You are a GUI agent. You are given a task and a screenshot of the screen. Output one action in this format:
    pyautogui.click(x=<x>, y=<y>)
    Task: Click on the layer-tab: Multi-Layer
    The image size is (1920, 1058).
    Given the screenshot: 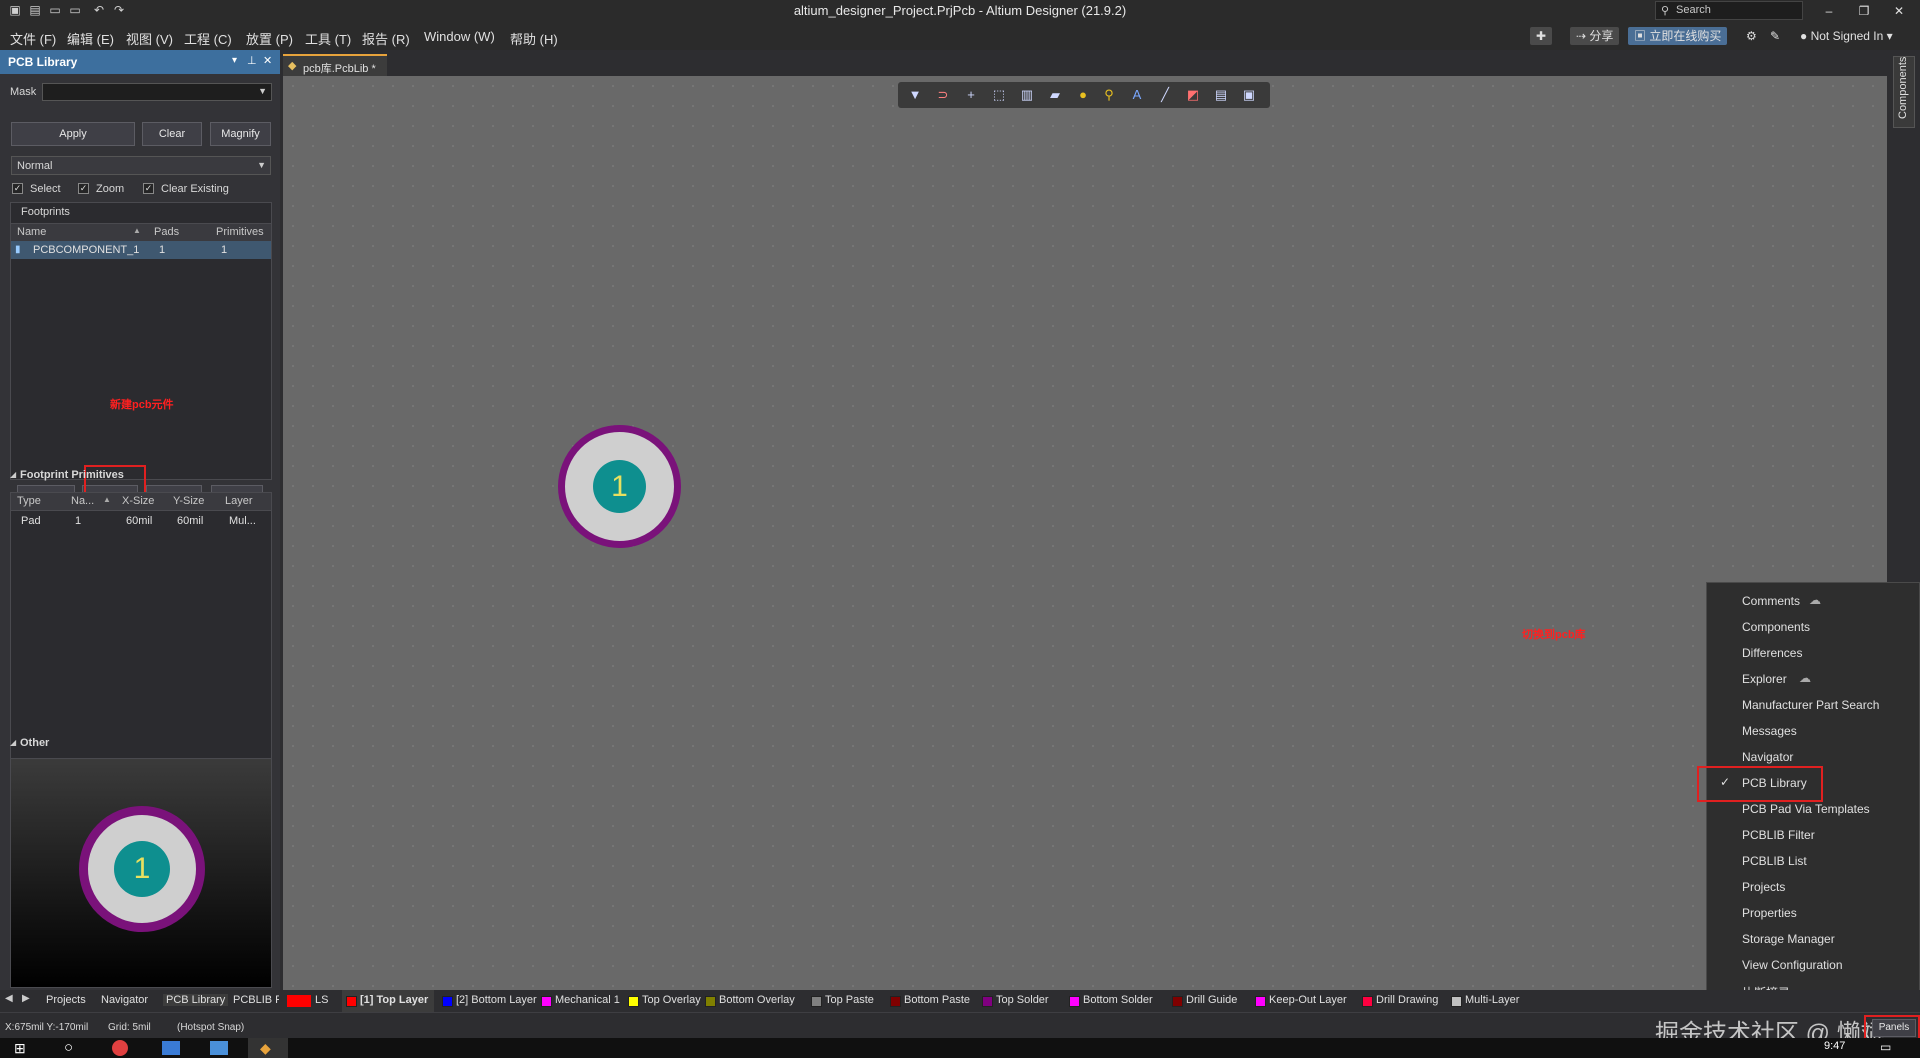 What is the action you would take?
    pyautogui.click(x=1490, y=1001)
    